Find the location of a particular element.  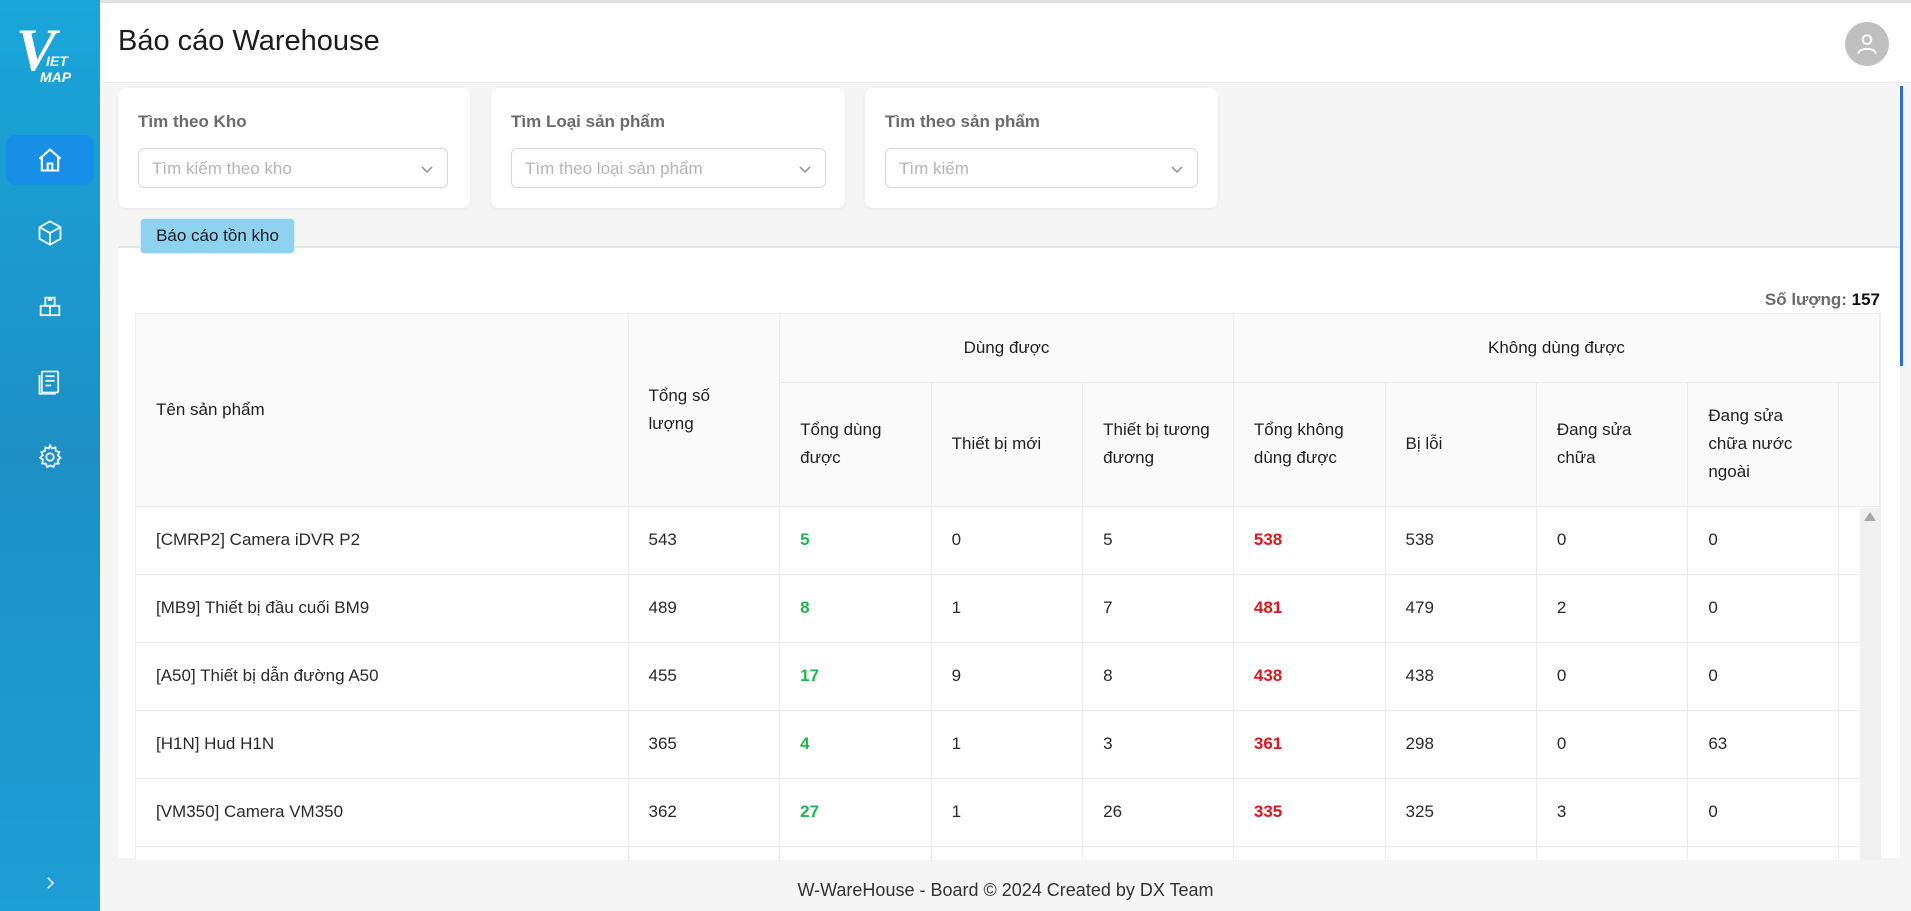

filter-card-warehouse: Tìm theo Kho Tìm kiếm theo kho is located at coordinates (294, 148).